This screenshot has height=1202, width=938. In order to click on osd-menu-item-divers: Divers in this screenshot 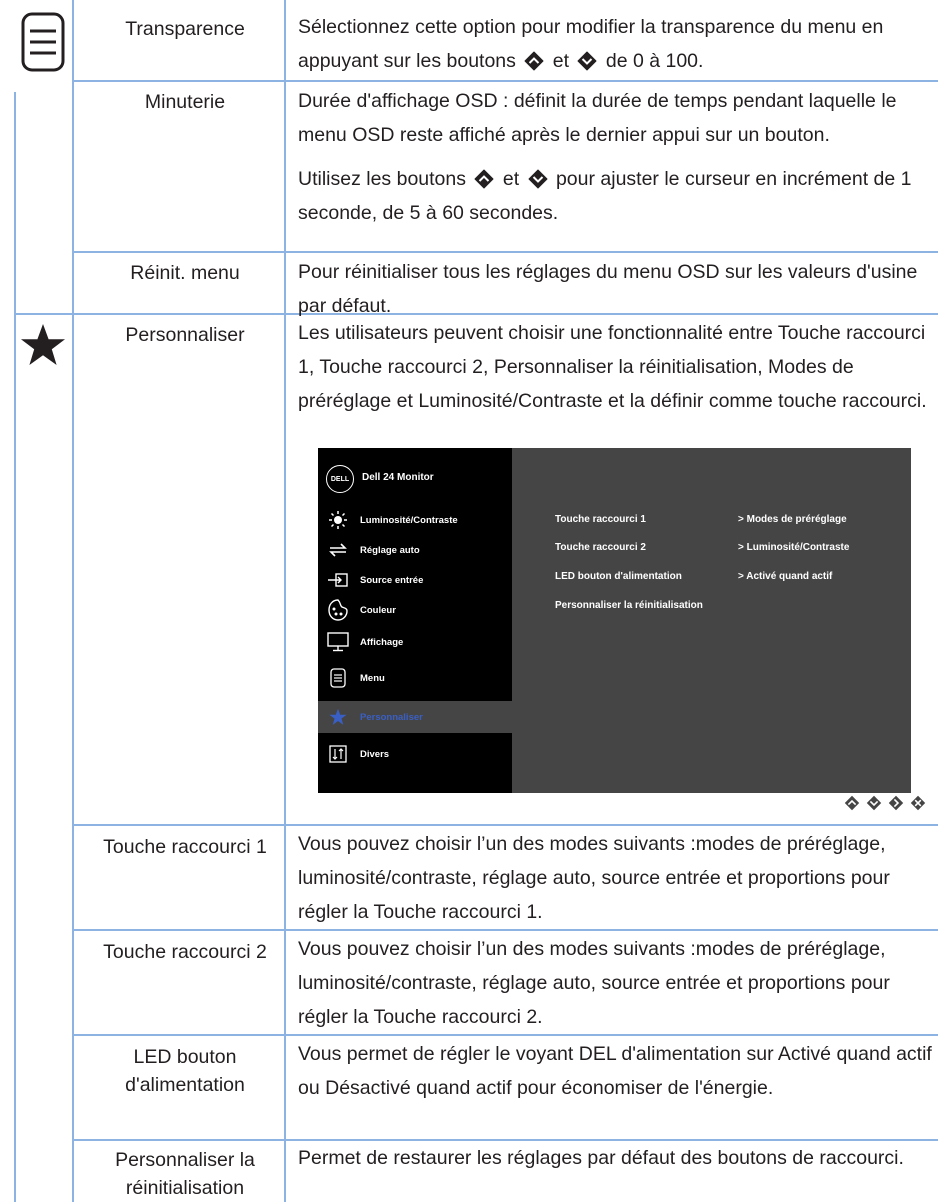, I will do `click(415, 754)`.